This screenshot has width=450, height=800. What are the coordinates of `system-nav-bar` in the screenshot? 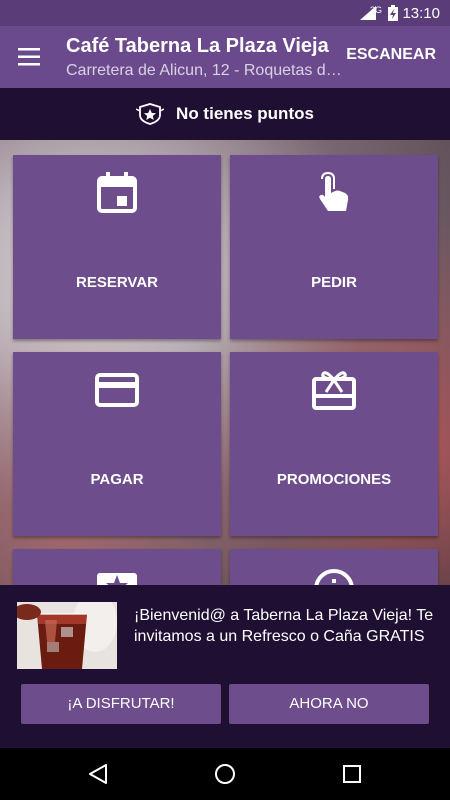 It's located at (225, 774).